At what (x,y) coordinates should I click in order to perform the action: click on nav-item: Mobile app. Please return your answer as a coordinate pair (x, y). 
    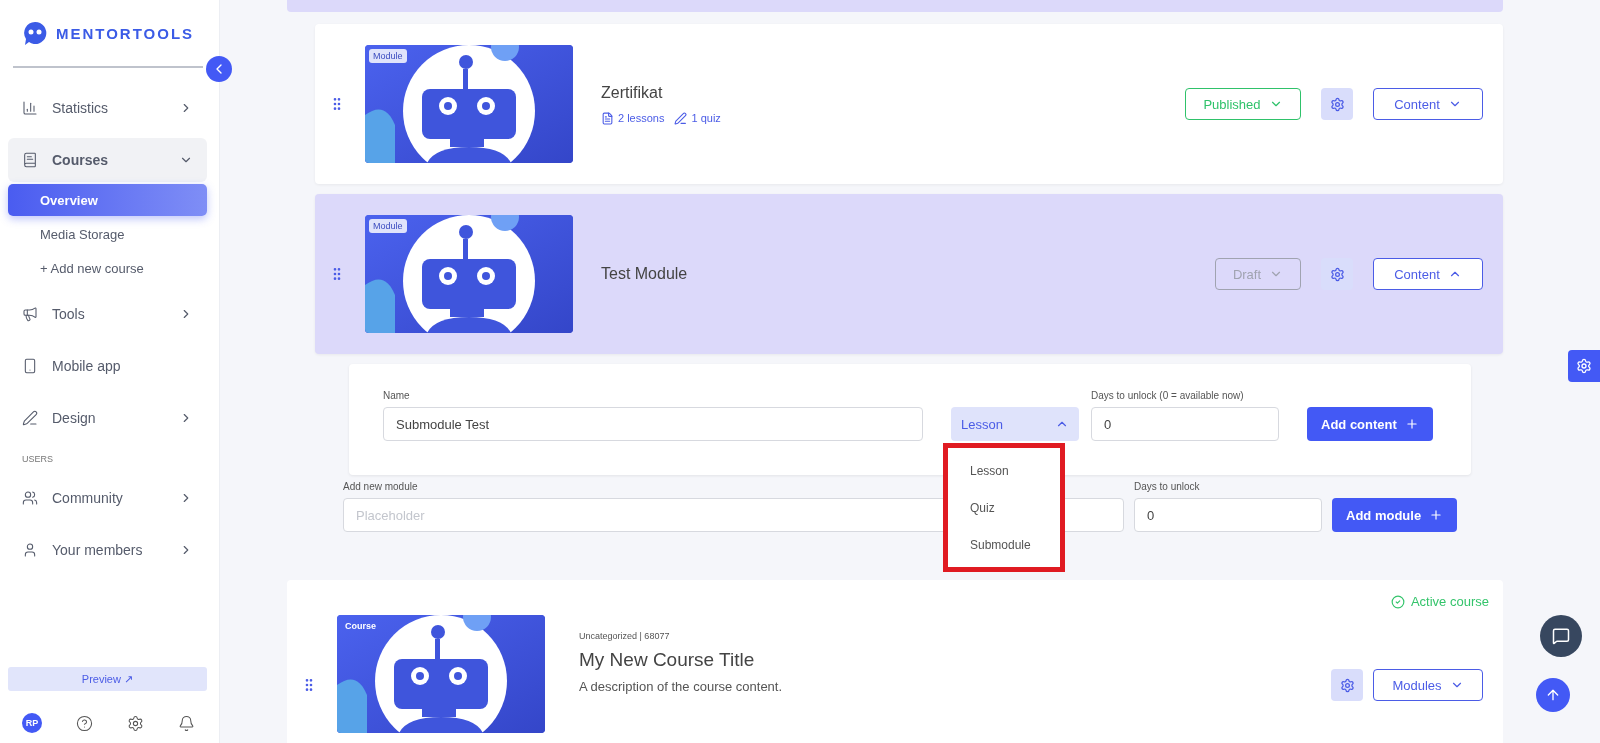
    Looking at the image, I should click on (107, 366).